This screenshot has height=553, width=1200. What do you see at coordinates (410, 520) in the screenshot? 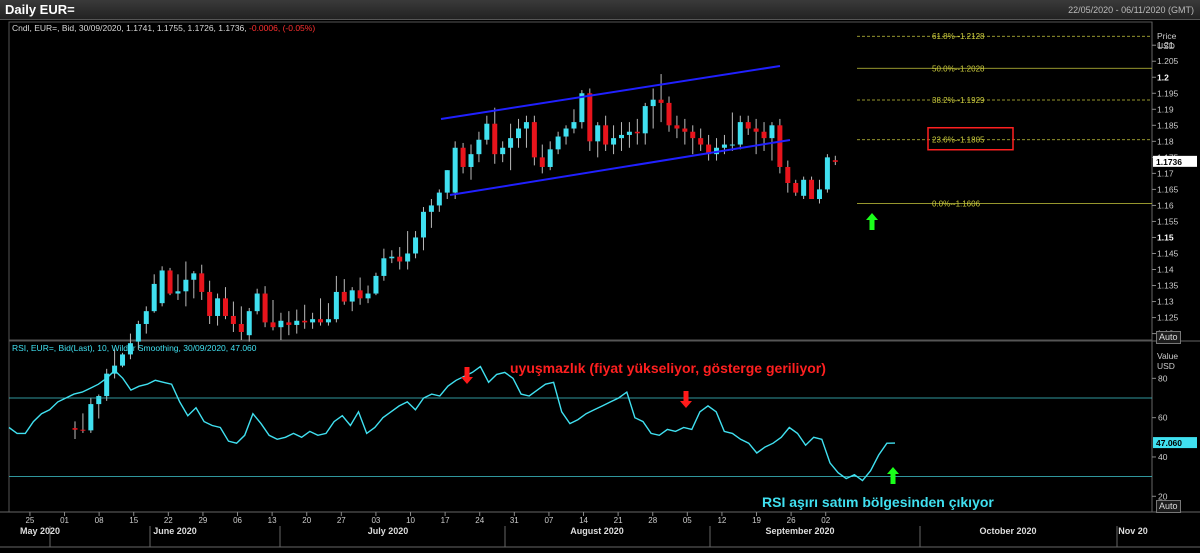
I see `day-tick-label: 10` at bounding box center [410, 520].